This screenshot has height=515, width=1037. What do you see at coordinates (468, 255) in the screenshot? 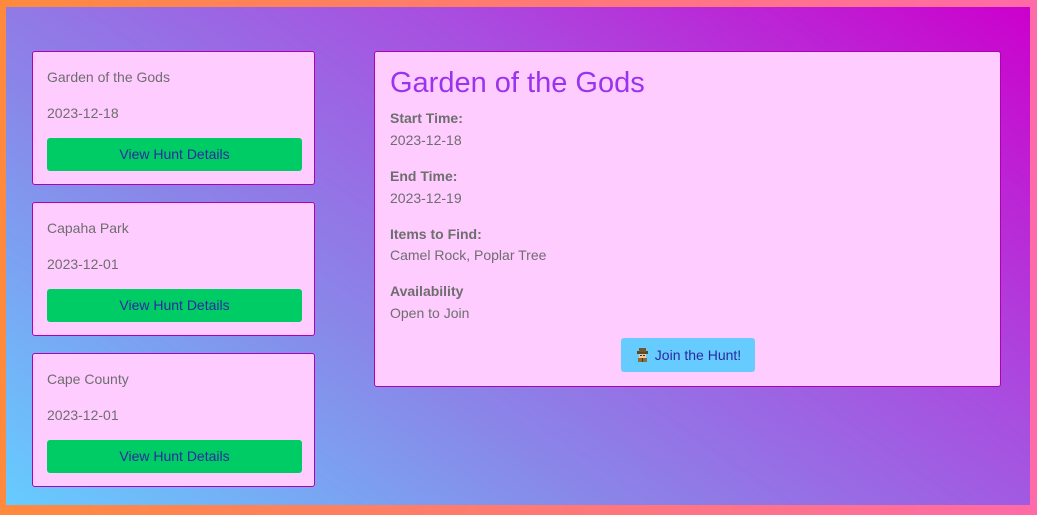
I see `items-to-find-value: Camel Rock, Poplar Tree` at bounding box center [468, 255].